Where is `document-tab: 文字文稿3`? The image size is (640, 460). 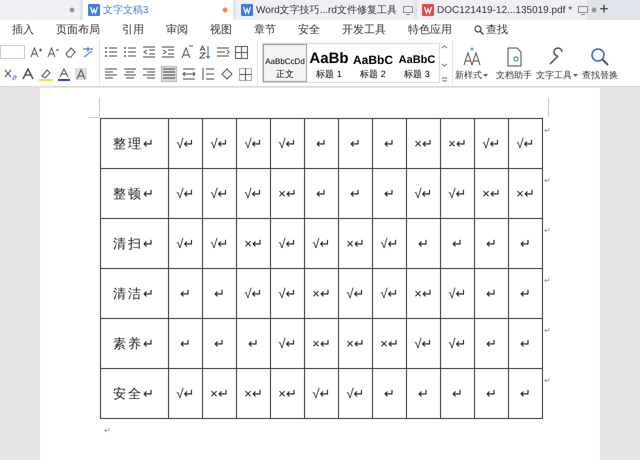 document-tab: 文字文稿3 is located at coordinates (158, 10).